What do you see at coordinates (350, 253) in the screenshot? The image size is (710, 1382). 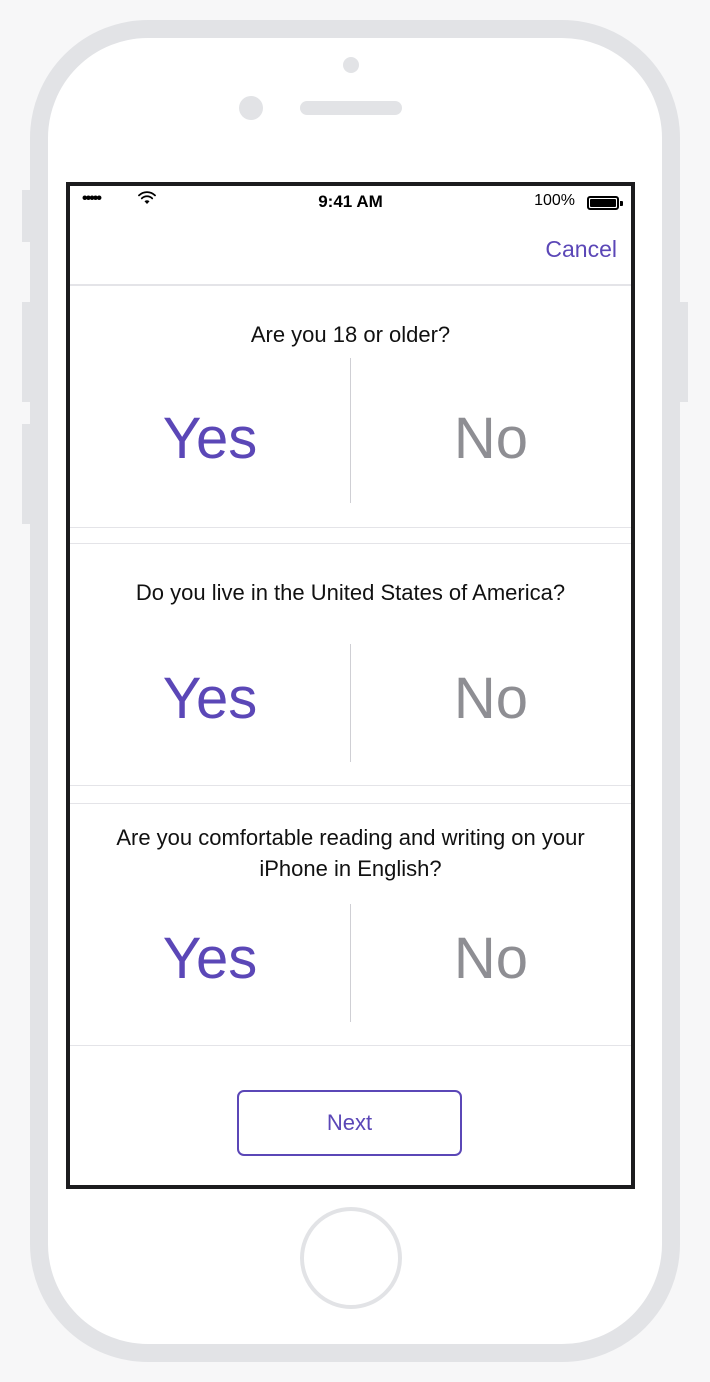 I see `navigation-bar: Cancel` at bounding box center [350, 253].